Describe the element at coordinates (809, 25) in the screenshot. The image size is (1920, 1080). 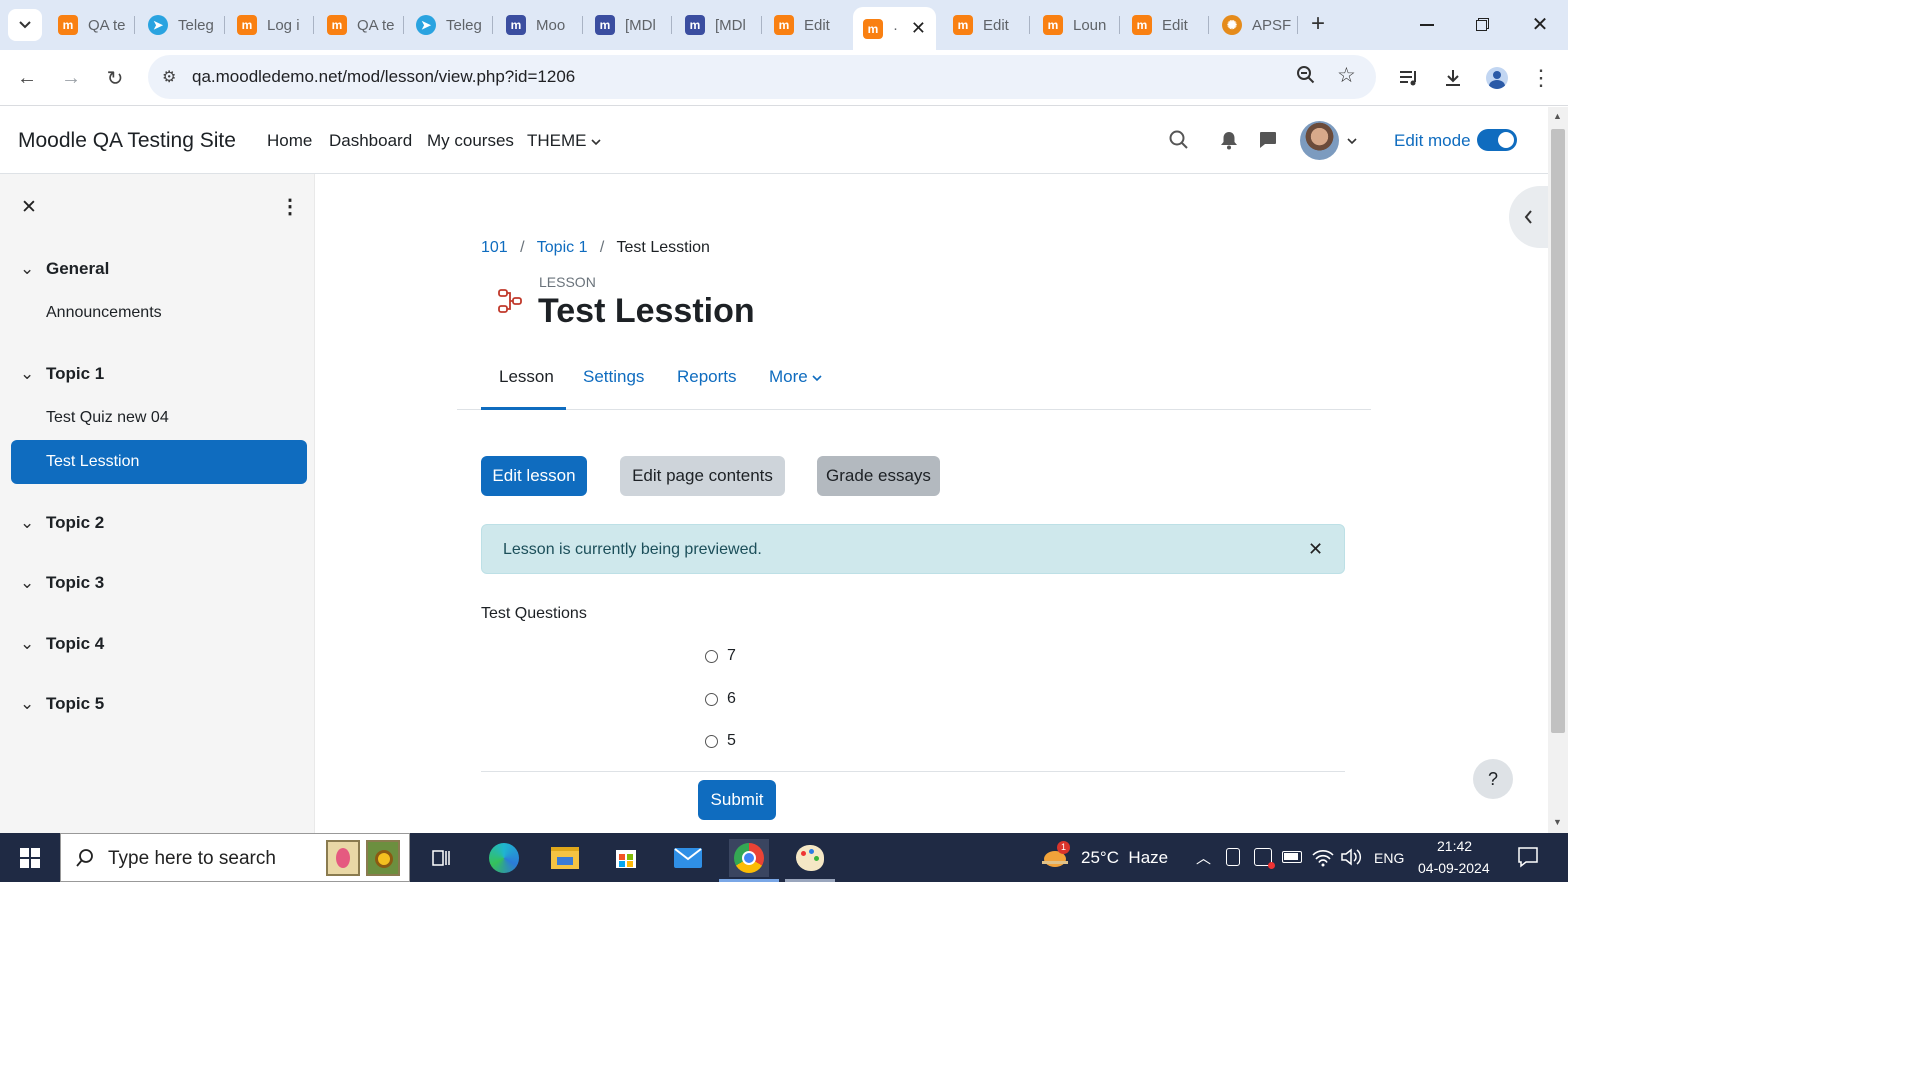
I see `browser-tab-9: m Edit` at that location.